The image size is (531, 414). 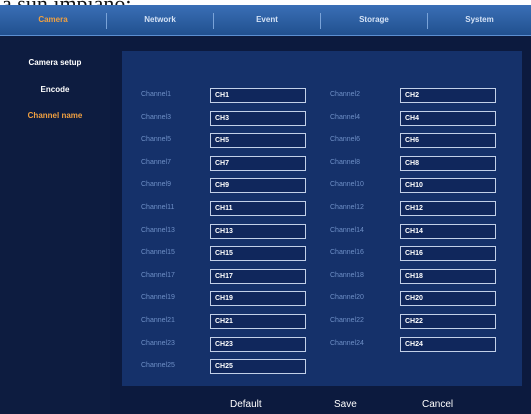 What do you see at coordinates (258, 254) in the screenshot?
I see `channel-name-field: CH15` at bounding box center [258, 254].